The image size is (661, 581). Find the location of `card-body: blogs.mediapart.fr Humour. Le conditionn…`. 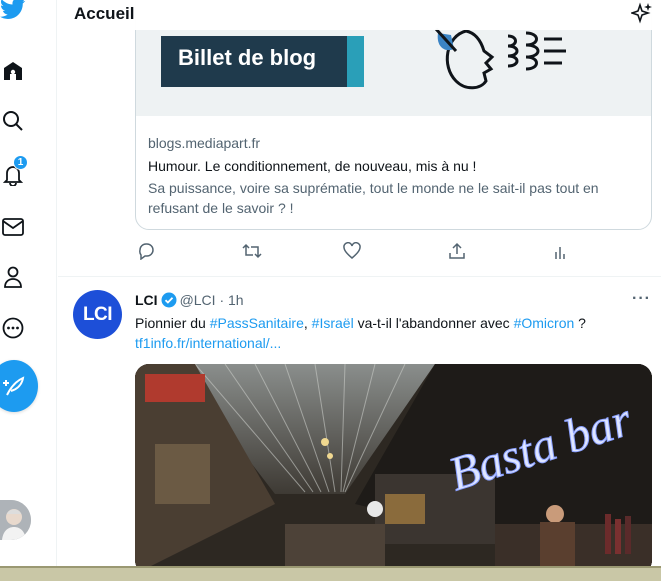

card-body: blogs.mediapart.fr Humour. Le conditionn… is located at coordinates (395, 175).